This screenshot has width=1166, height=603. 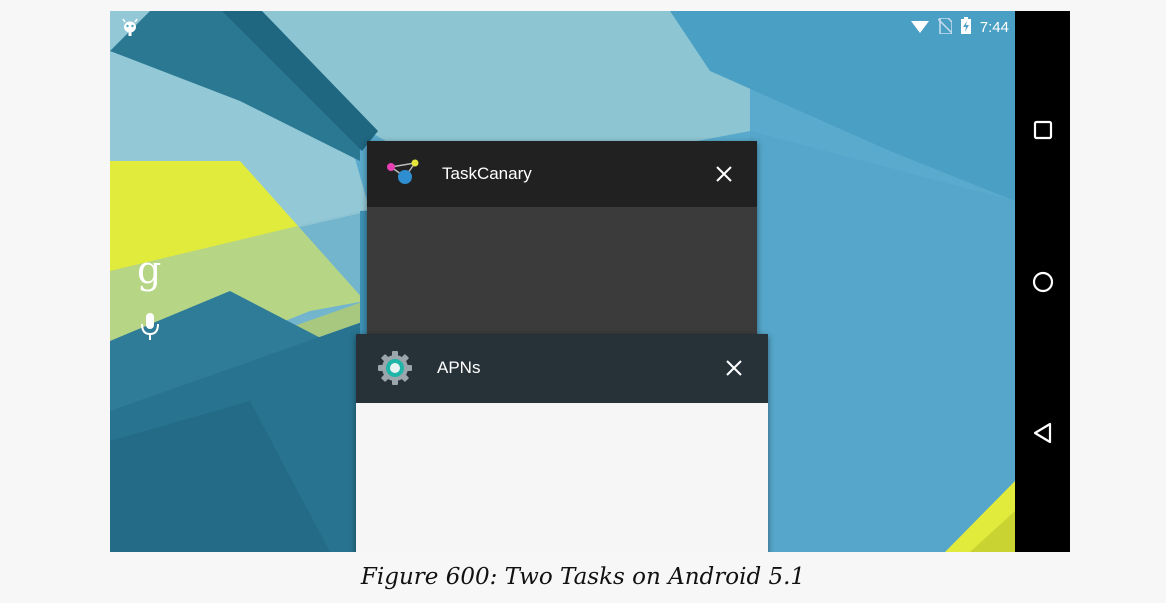 I want to click on task-header: TaskCanary, so click(x=562, y=174).